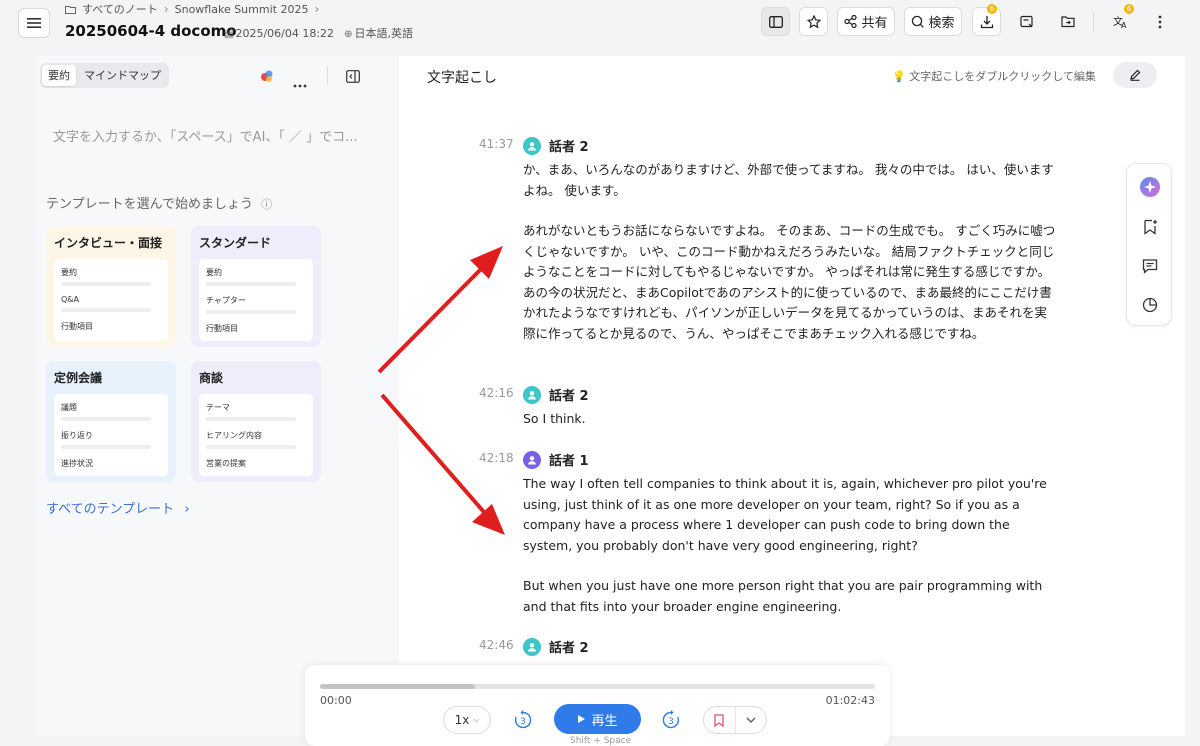 This screenshot has width=1200, height=746. What do you see at coordinates (70, 9) in the screenshot?
I see `folder-icon` at bounding box center [70, 9].